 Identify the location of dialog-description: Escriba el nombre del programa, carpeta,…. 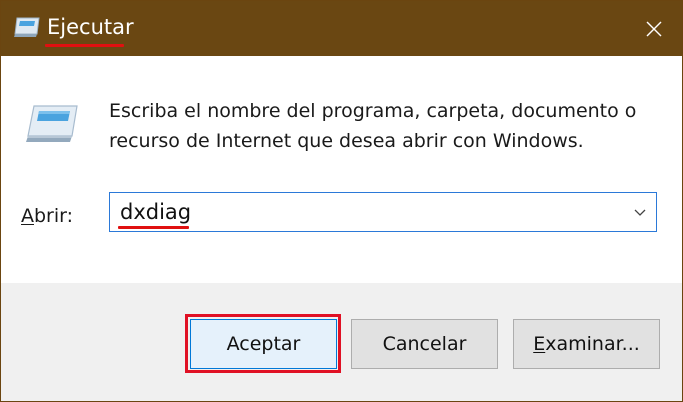
(379, 126).